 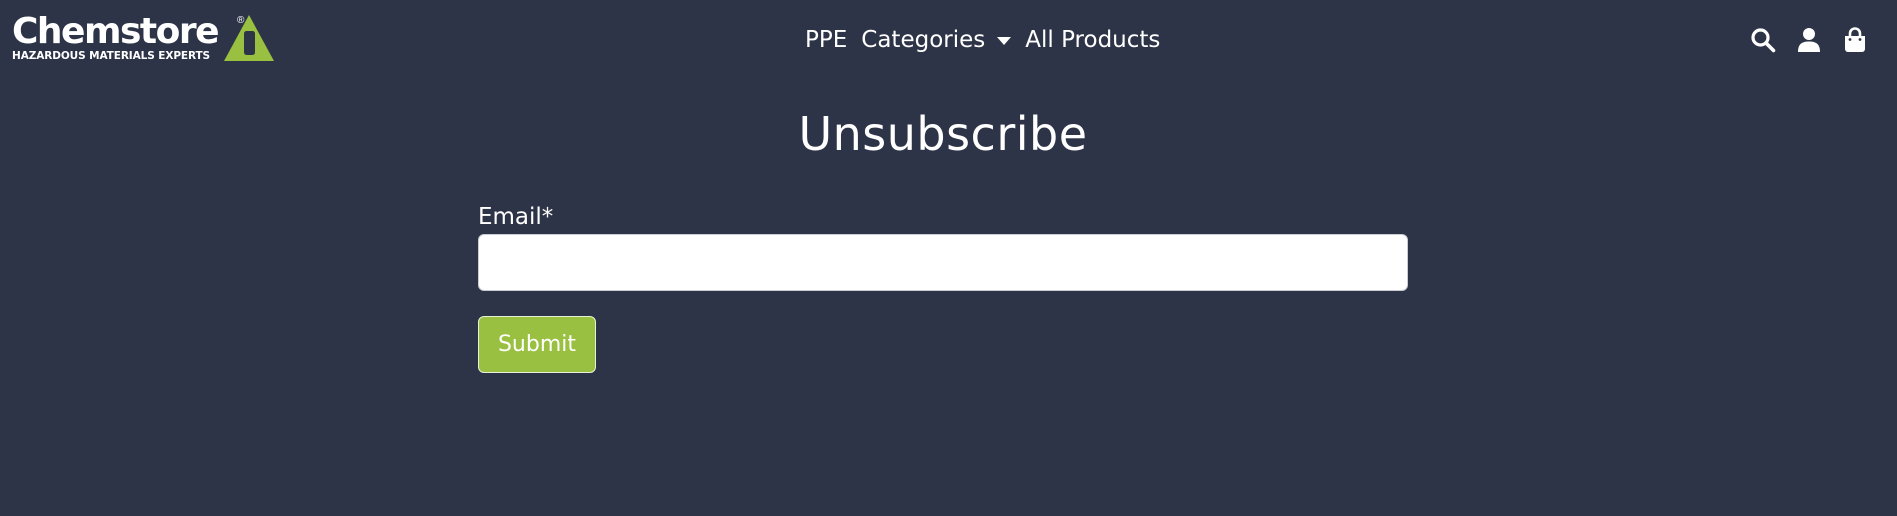 What do you see at coordinates (943, 262) in the screenshot?
I see `email-field` at bounding box center [943, 262].